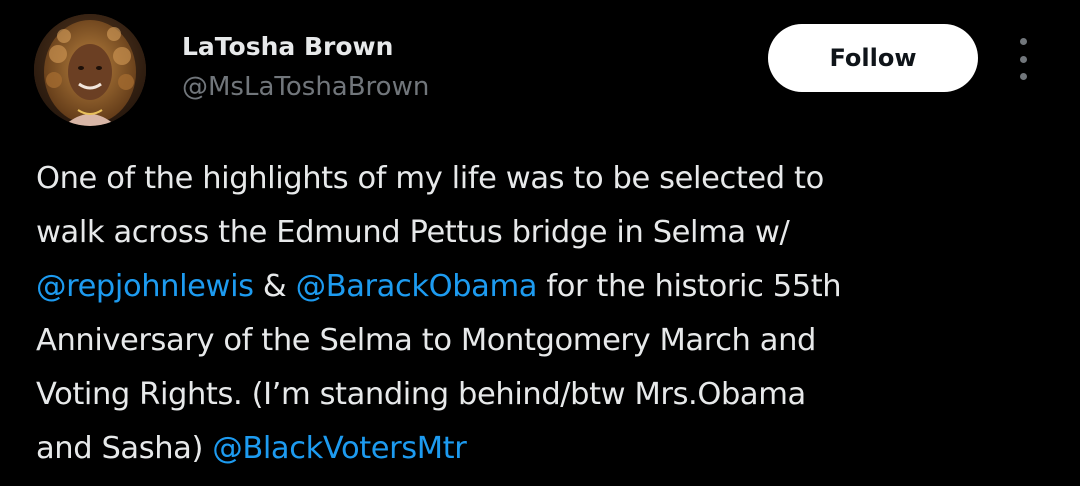  I want to click on more-options-icon, so click(1023, 59).